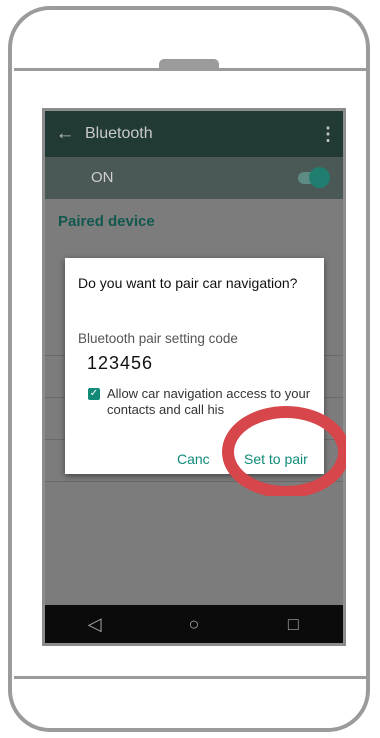 The image size is (380, 738). Describe the element at coordinates (158, 338) in the screenshot. I see `pair-code-label: Bluetooth pair setting code` at that location.